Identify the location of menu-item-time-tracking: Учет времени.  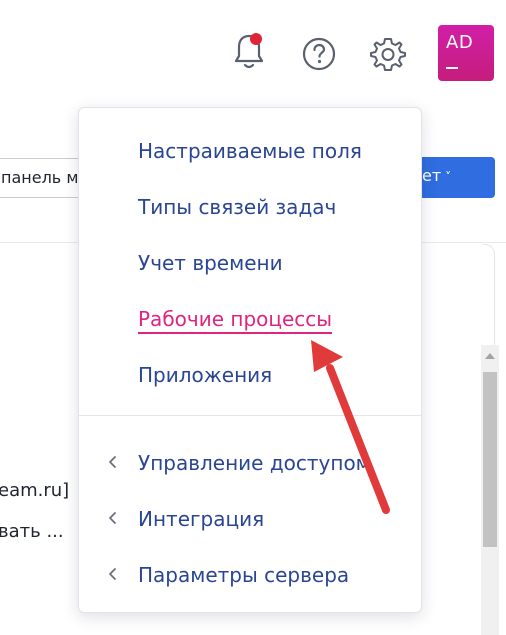
(250, 262).